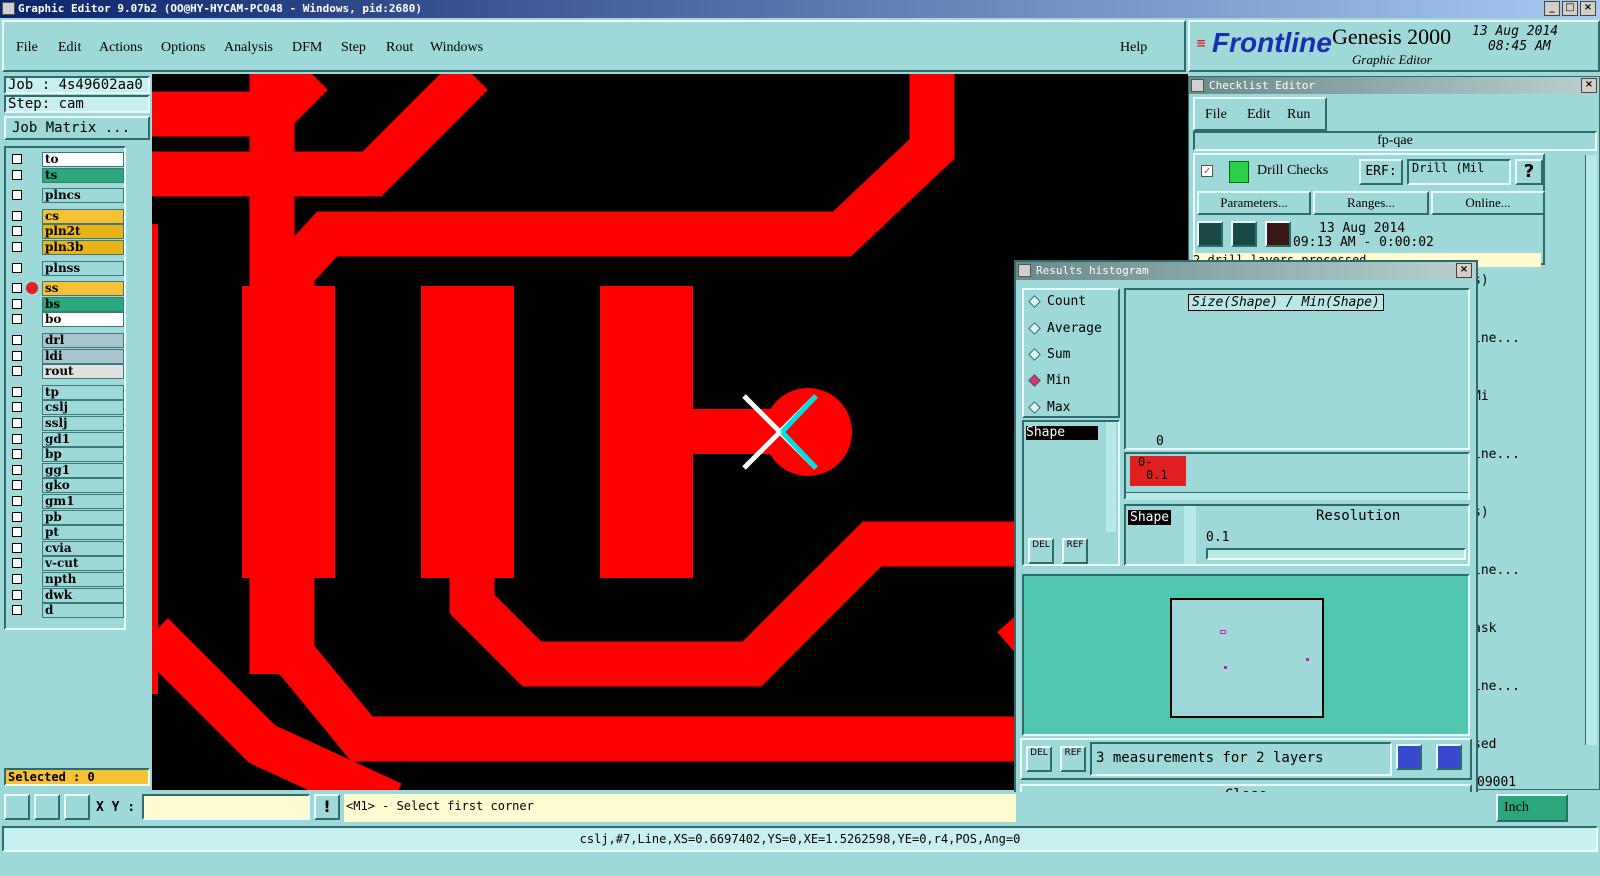  Describe the element at coordinates (83, 579) in the screenshot. I see `layer-name: npth` at that location.